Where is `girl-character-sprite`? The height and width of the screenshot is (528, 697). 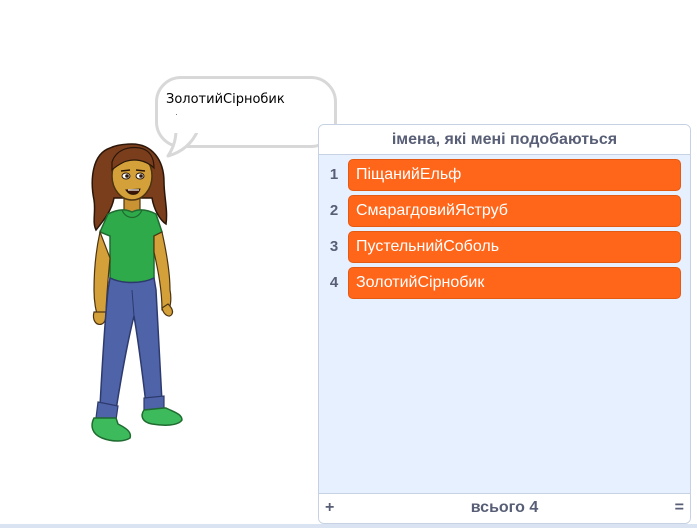 girl-character-sprite is located at coordinates (136, 292).